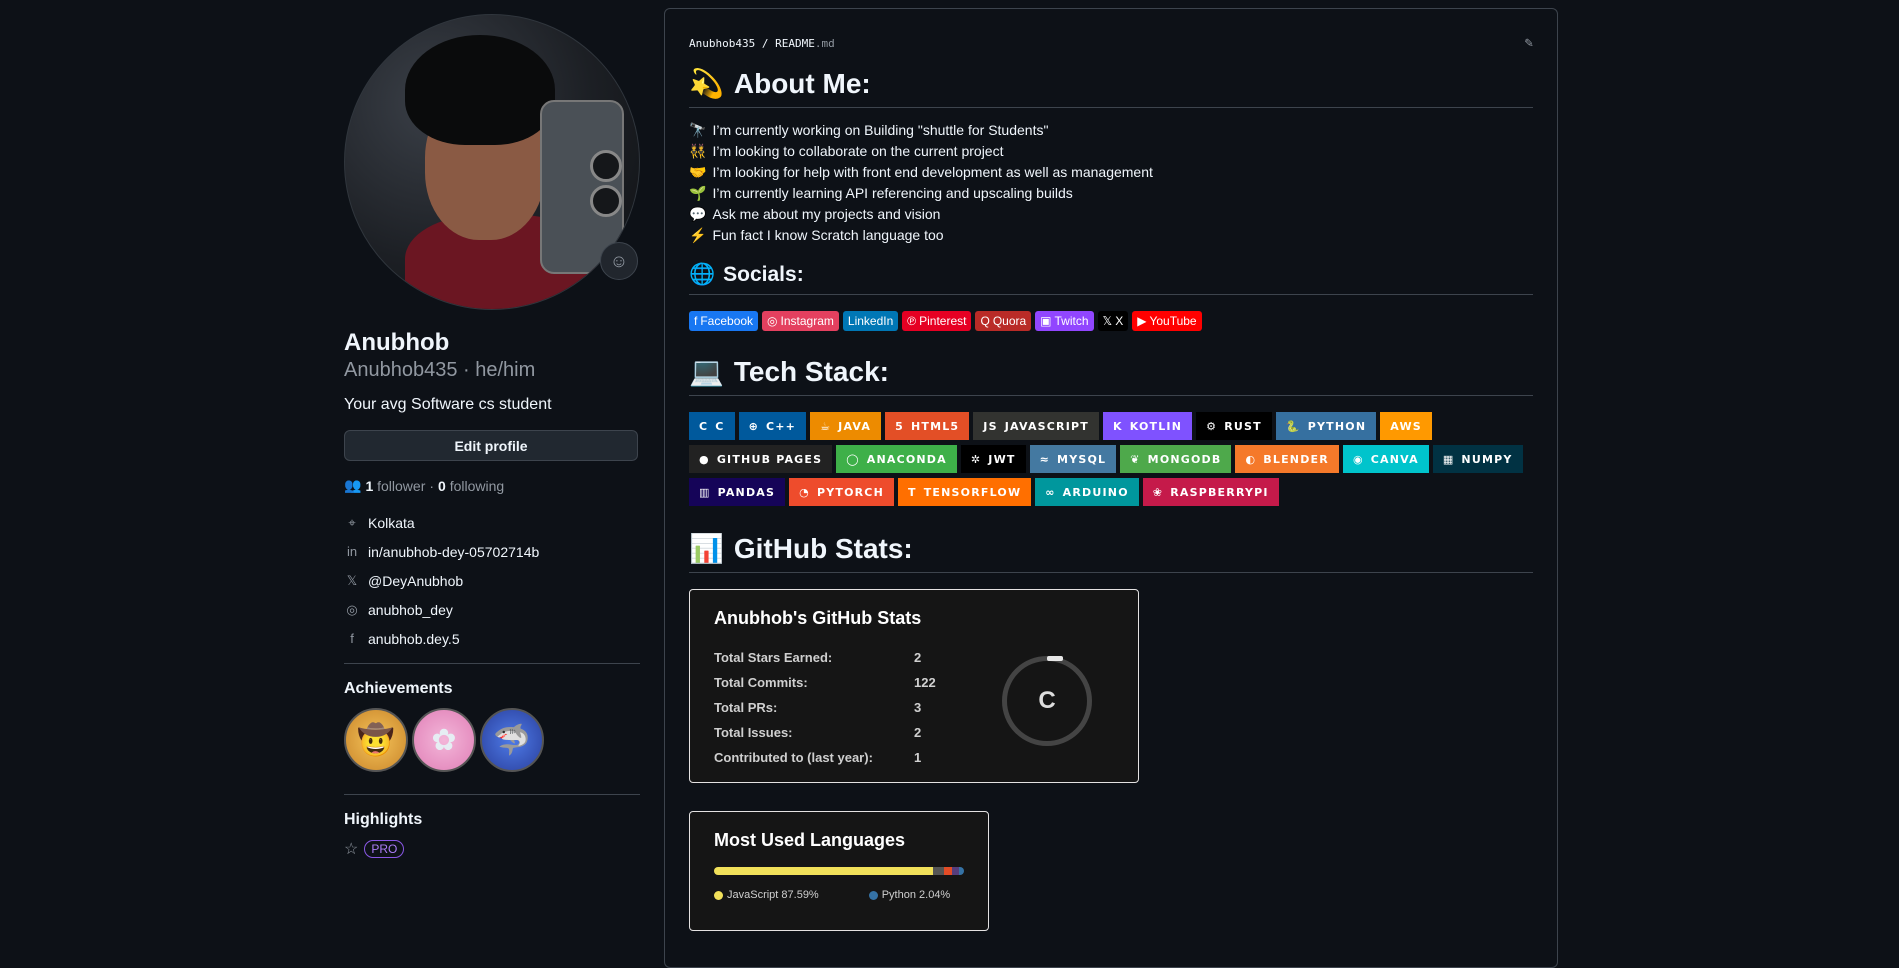 Image resolution: width=1899 pixels, height=968 pixels. Describe the element at coordinates (1082, 459) in the screenshot. I see `tech-badge-label: MYSQL` at that location.